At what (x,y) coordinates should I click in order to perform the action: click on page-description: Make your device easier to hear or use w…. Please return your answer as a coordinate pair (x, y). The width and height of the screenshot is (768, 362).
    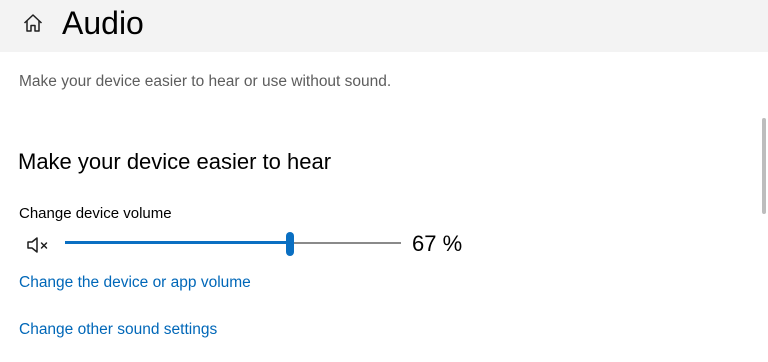
    Looking at the image, I should click on (205, 81).